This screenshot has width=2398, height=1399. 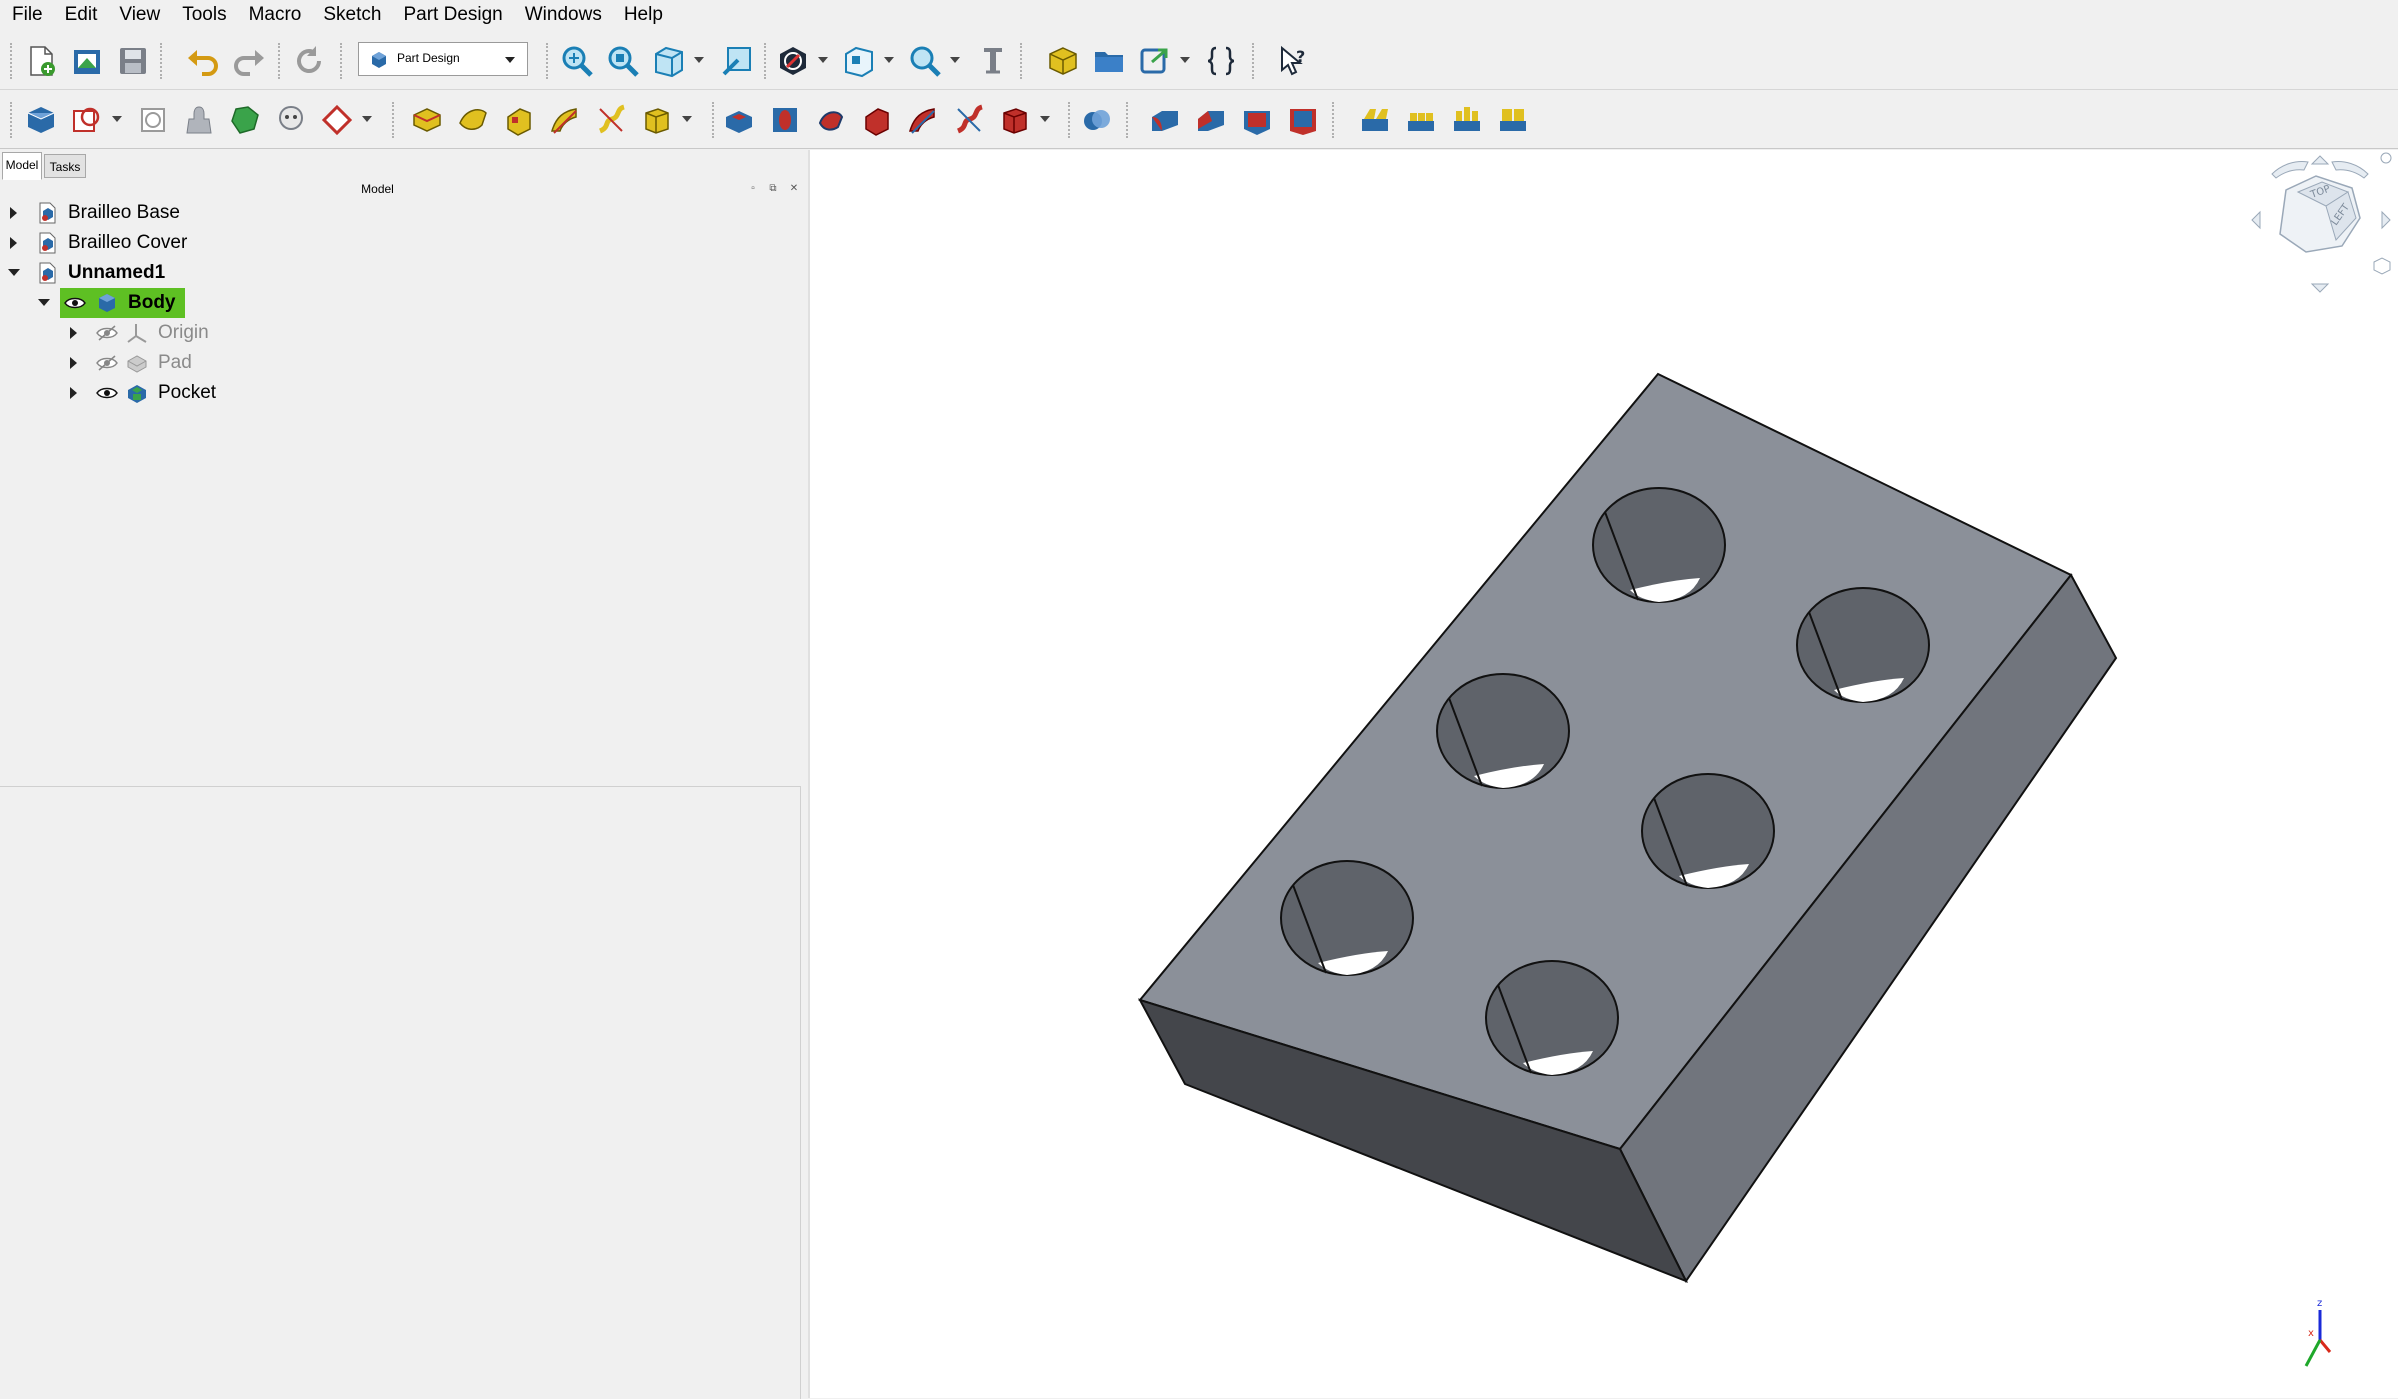 I want to click on thickness-icon, so click(x=1303, y=120).